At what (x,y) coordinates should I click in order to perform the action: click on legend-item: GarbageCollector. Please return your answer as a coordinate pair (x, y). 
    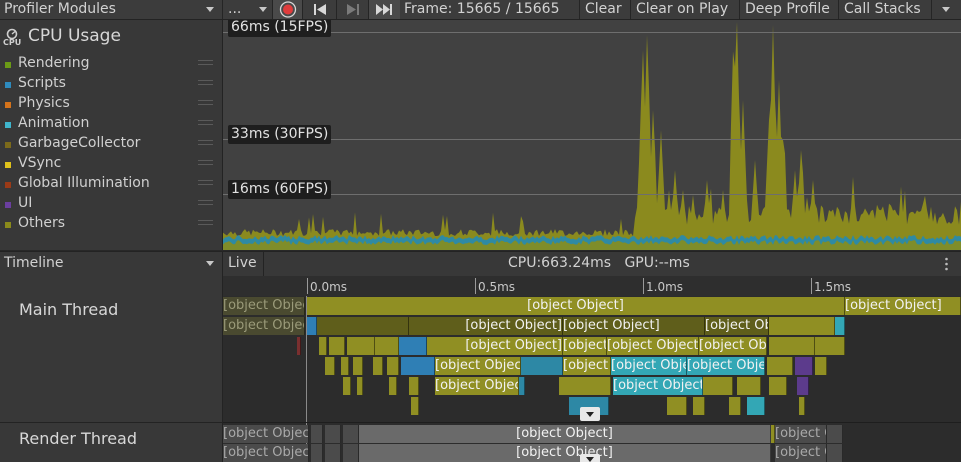
    Looking at the image, I should click on (111, 144).